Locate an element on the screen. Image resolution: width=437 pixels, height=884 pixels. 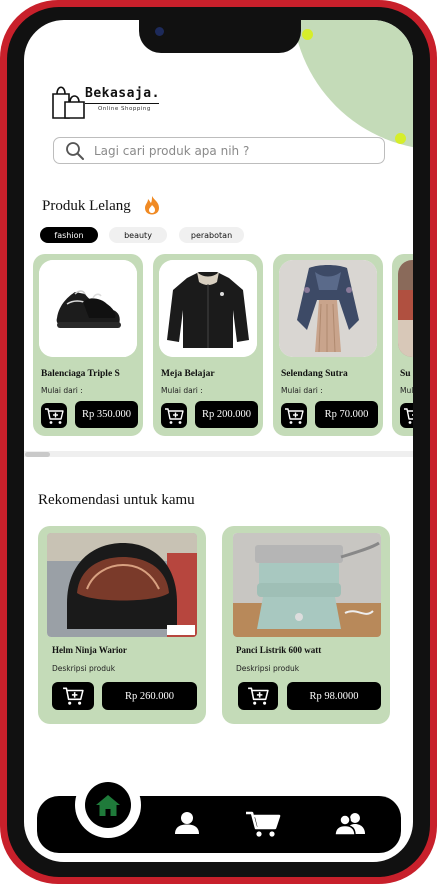
product-name: Meja Belajar is located at coordinates (188, 374).